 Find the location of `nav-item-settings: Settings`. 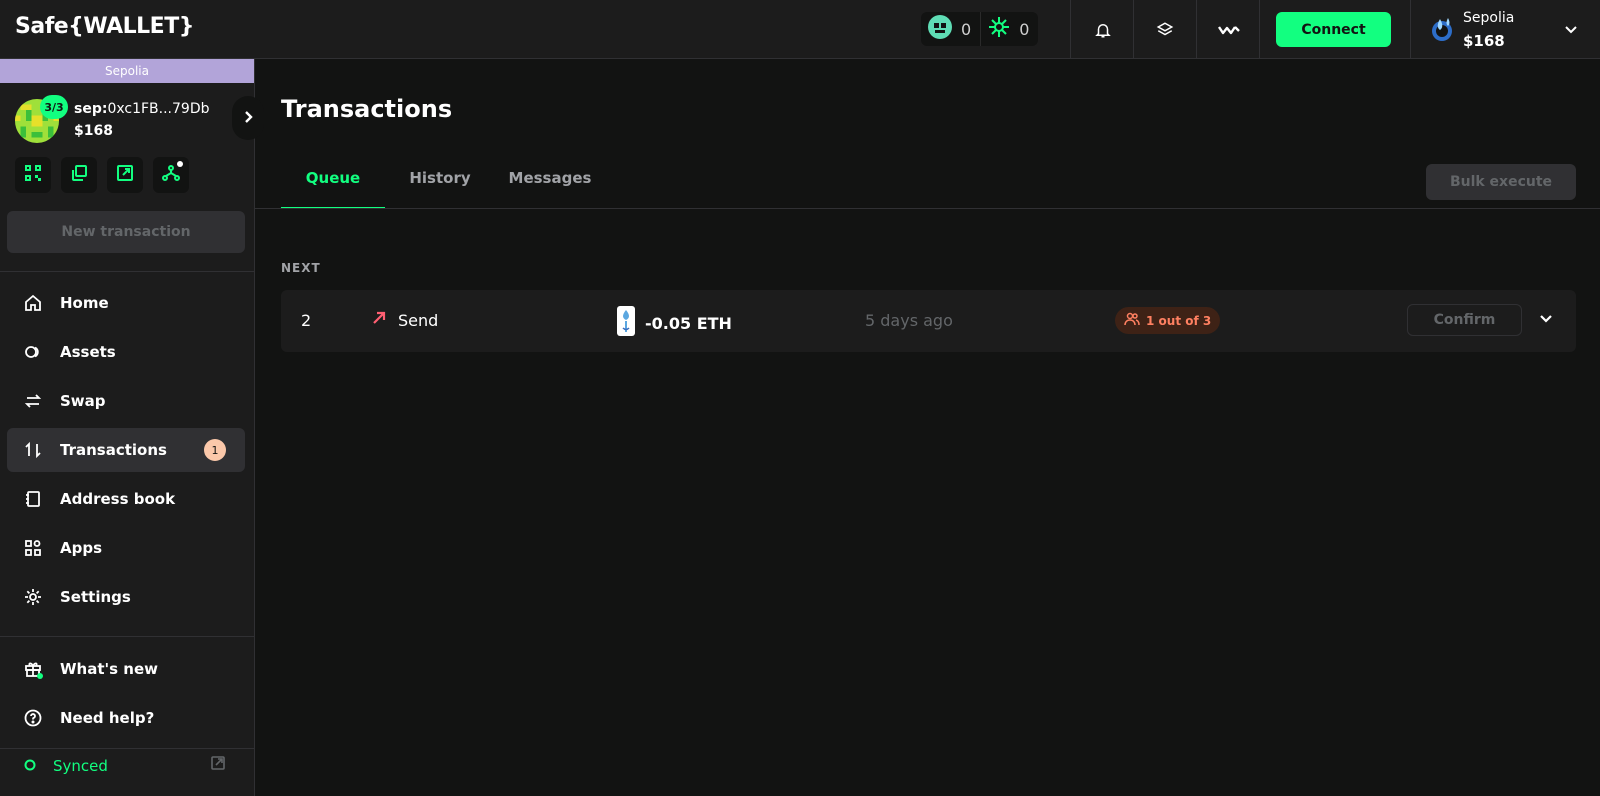

nav-item-settings: Settings is located at coordinates (126, 597).